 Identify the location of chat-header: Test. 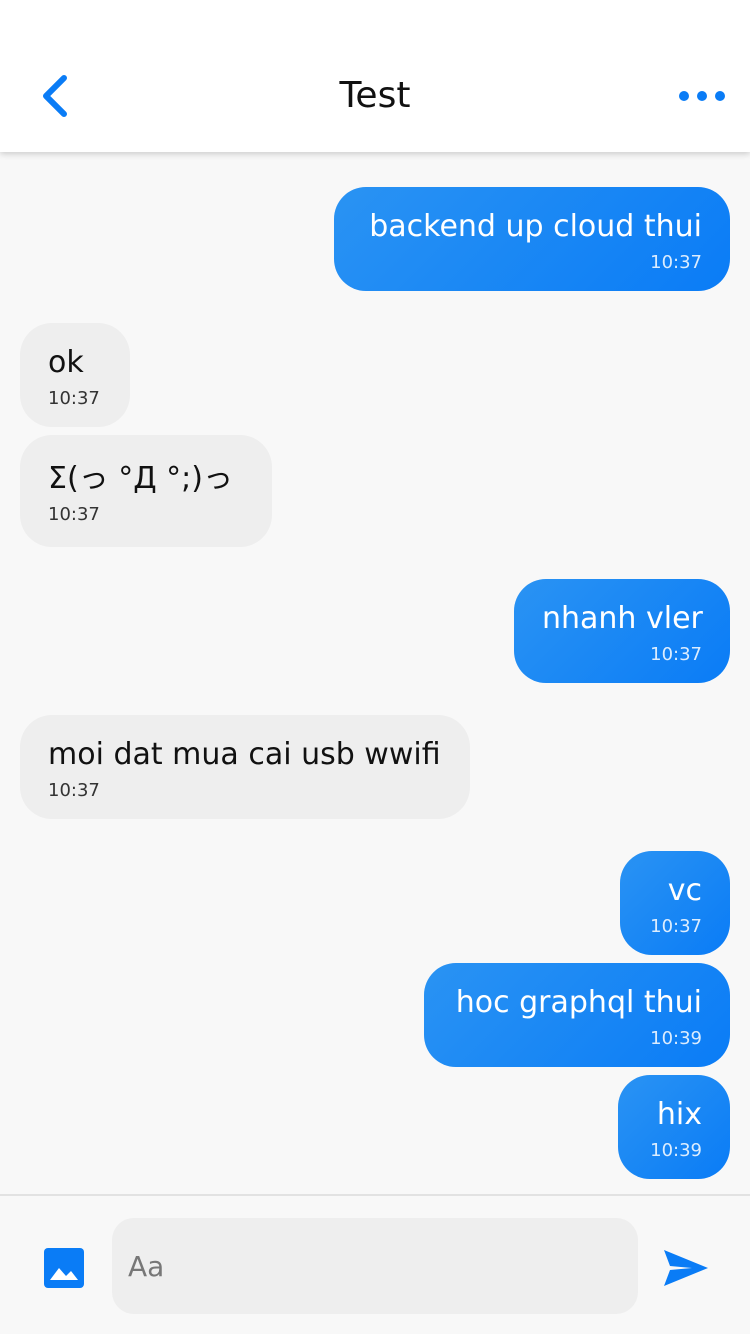
(375, 76).